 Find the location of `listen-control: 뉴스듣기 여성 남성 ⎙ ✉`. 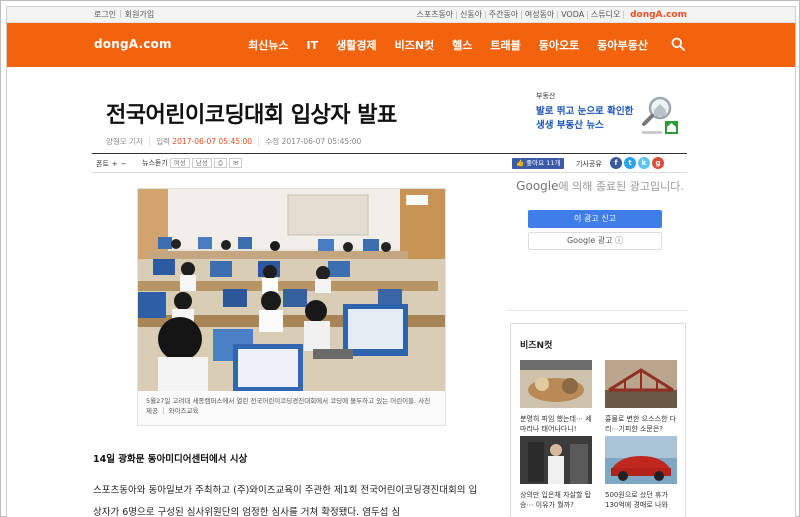

listen-control: 뉴스듣기 여성 남성 ⎙ ✉ is located at coordinates (192, 163).